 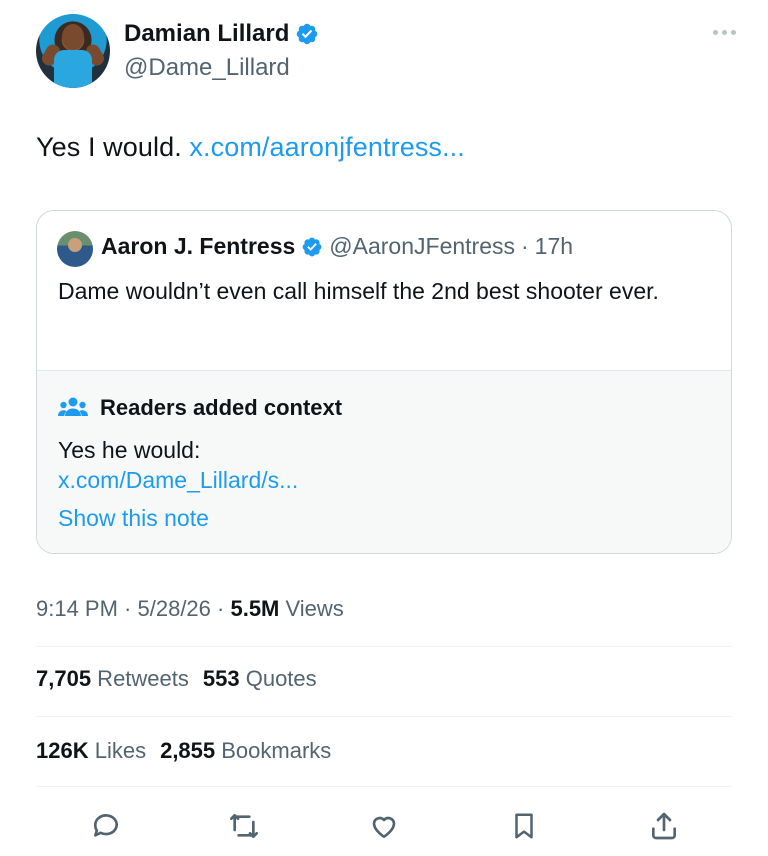 I want to click on stats-row-reposts: 7,705 Retweets 553 Quotes, so click(x=176, y=679).